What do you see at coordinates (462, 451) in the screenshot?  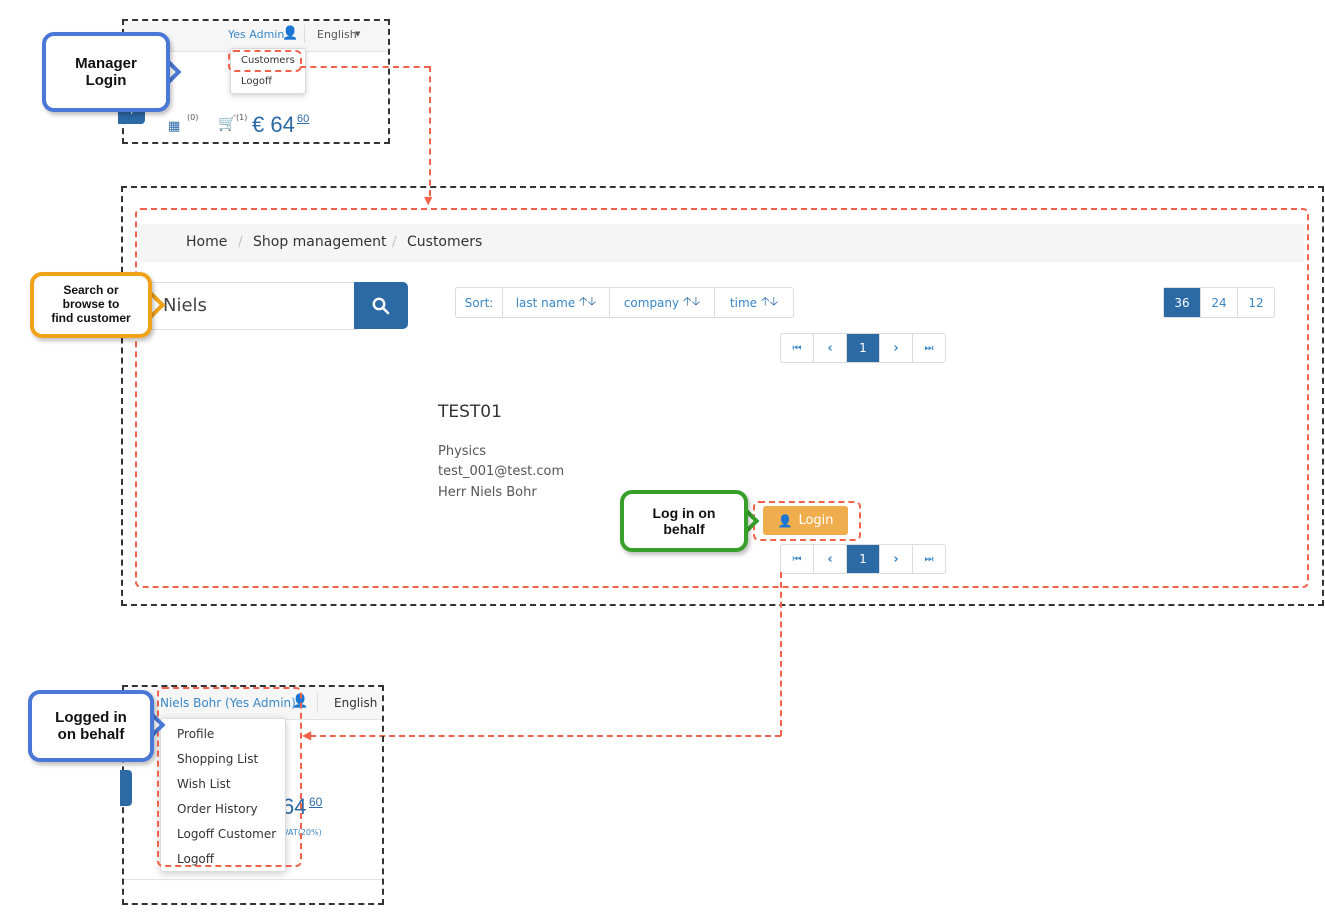 I see `customer-company: Physics` at bounding box center [462, 451].